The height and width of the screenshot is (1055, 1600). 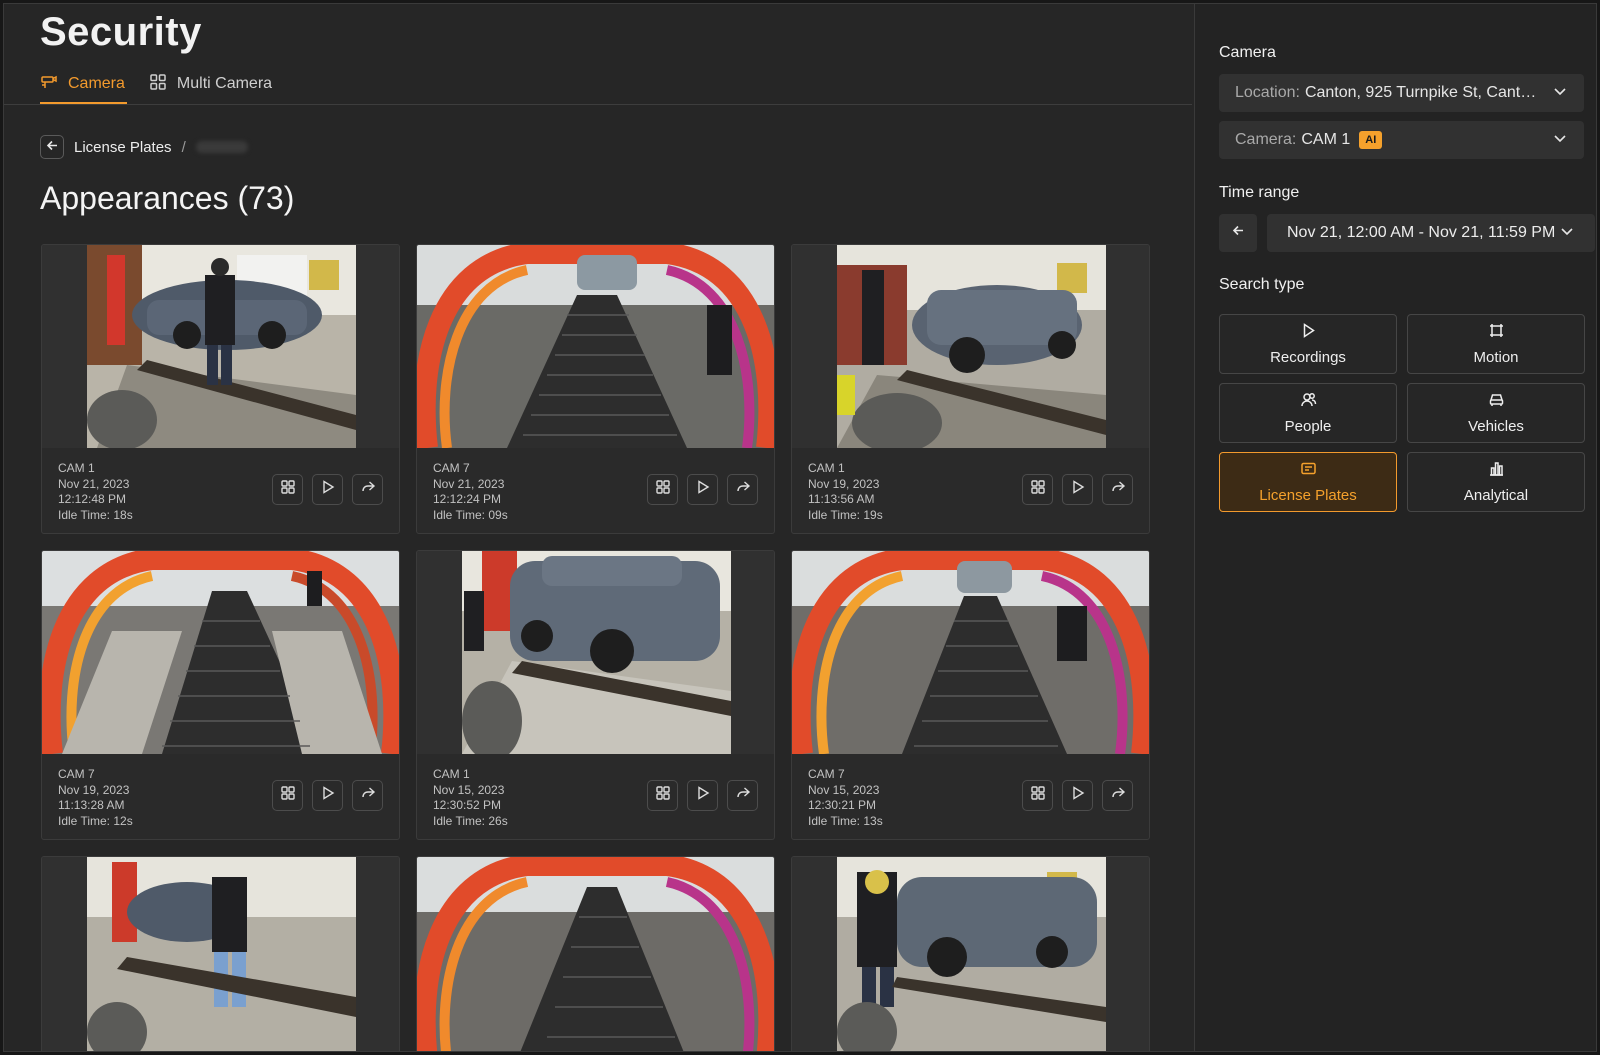 I want to click on search-type-motion: Motion, so click(x=1496, y=344).